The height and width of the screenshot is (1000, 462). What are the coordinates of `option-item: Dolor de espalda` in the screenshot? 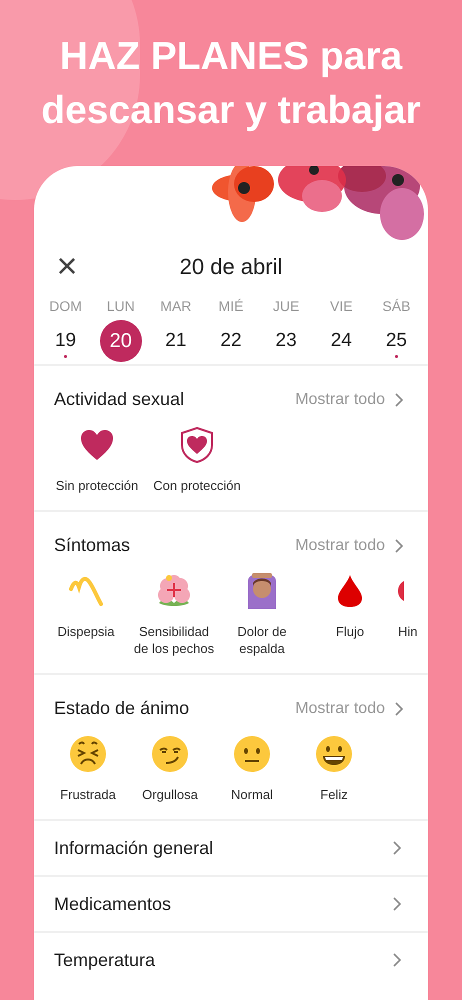 It's located at (262, 614).